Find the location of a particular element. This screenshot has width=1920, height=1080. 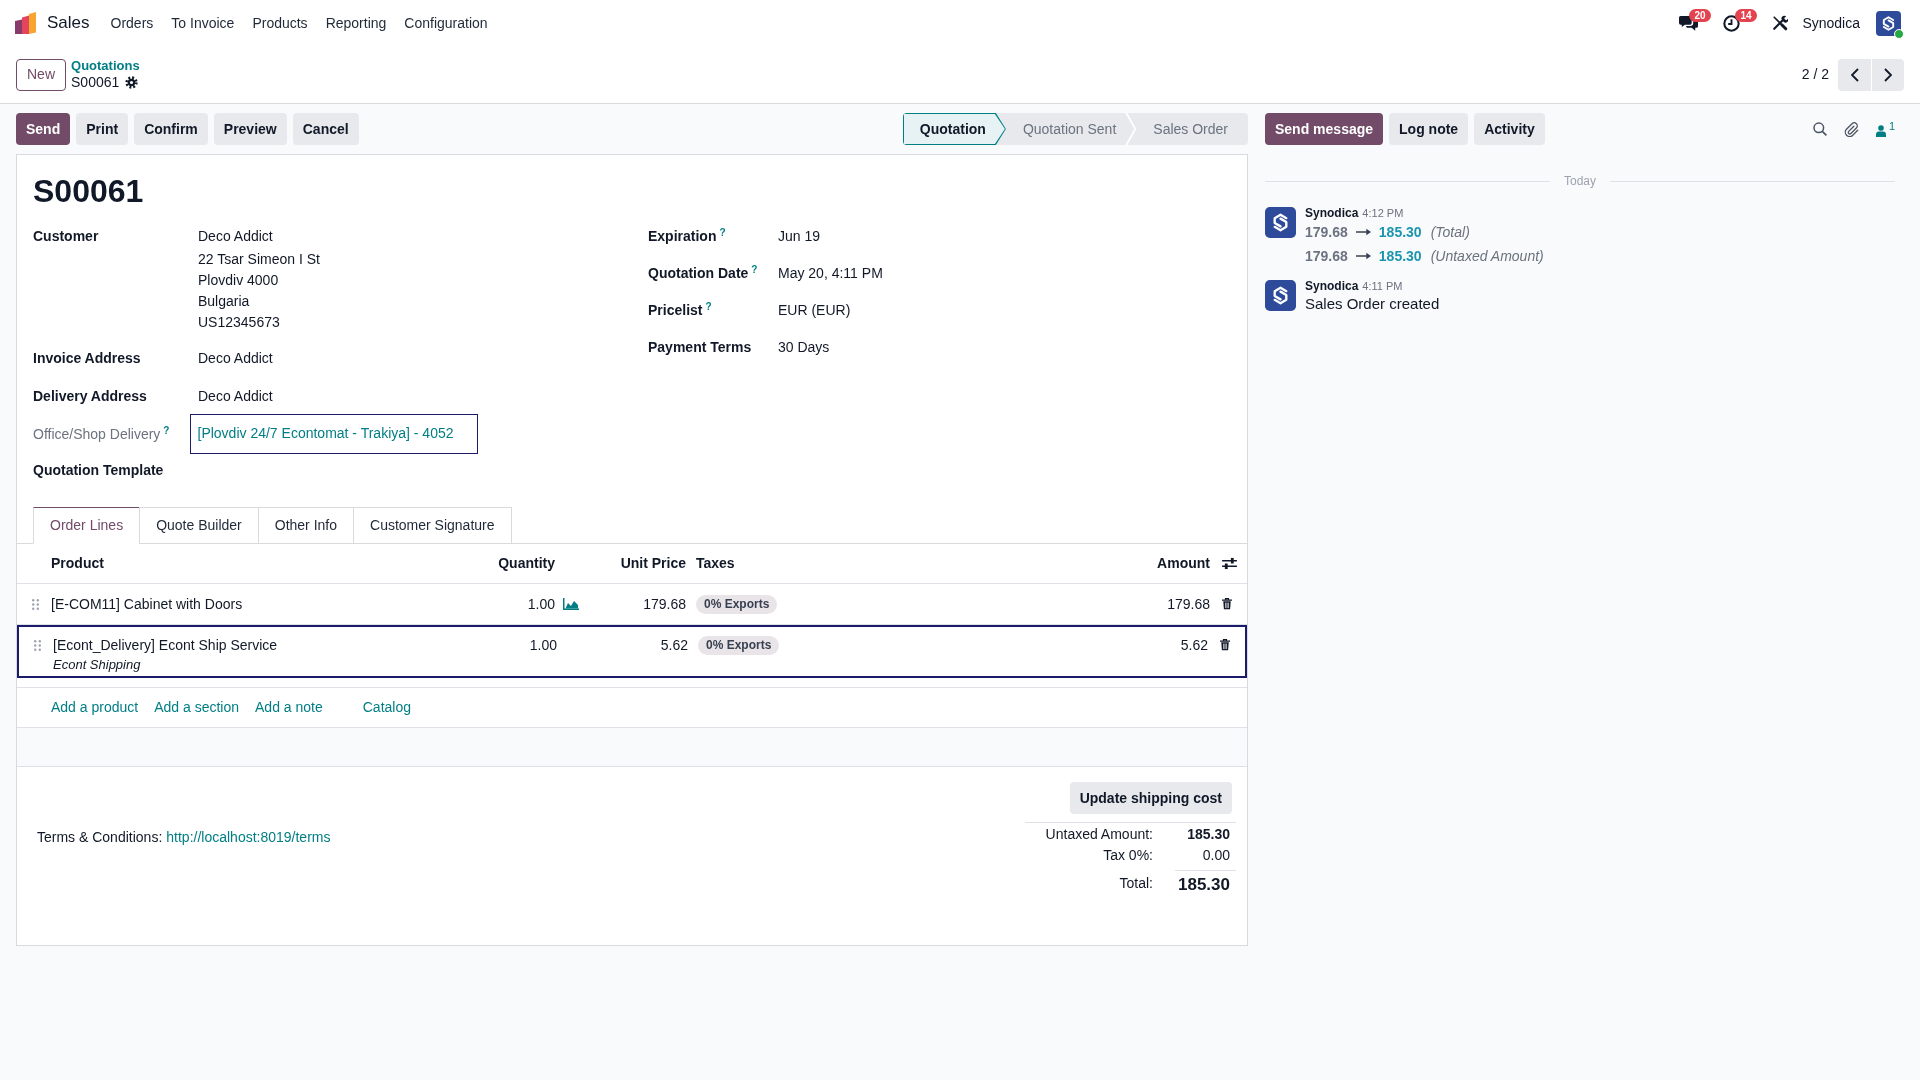

add-line-link: Add a note is located at coordinates (289, 707).